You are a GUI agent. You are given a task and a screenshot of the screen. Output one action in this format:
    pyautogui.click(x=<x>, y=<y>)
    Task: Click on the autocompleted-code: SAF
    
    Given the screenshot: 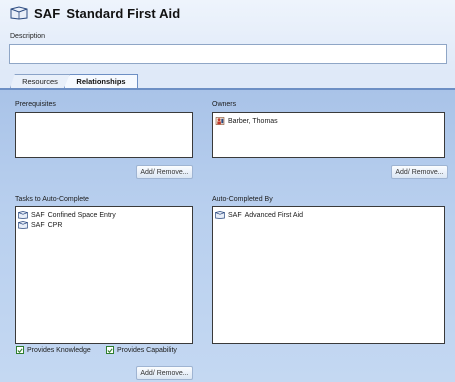 What is the action you would take?
    pyautogui.click(x=235, y=215)
    